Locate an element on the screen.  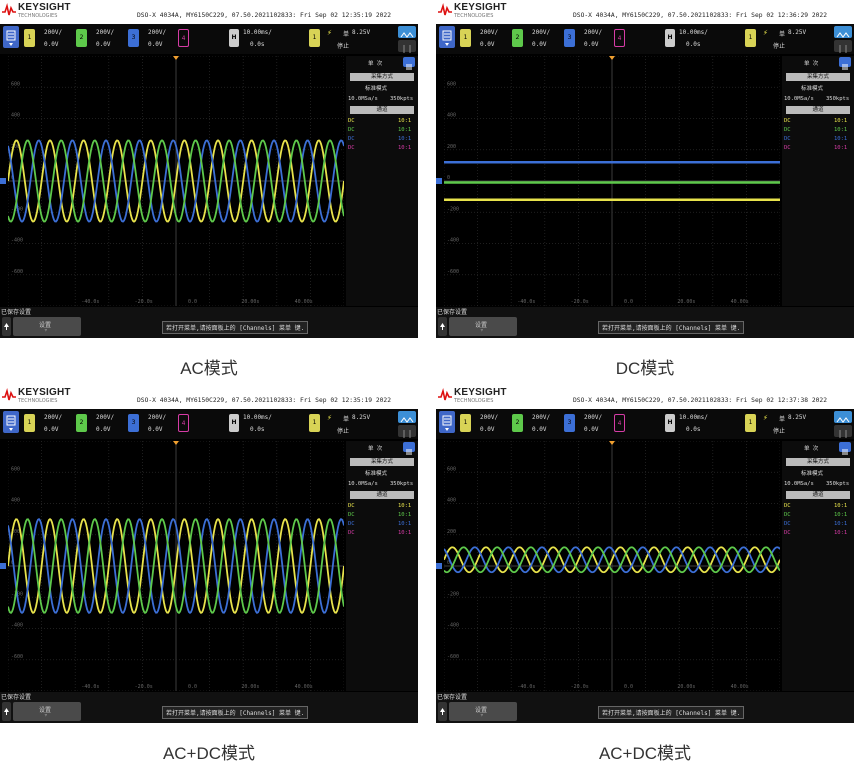
menu-icon is located at coordinates (845, 452).